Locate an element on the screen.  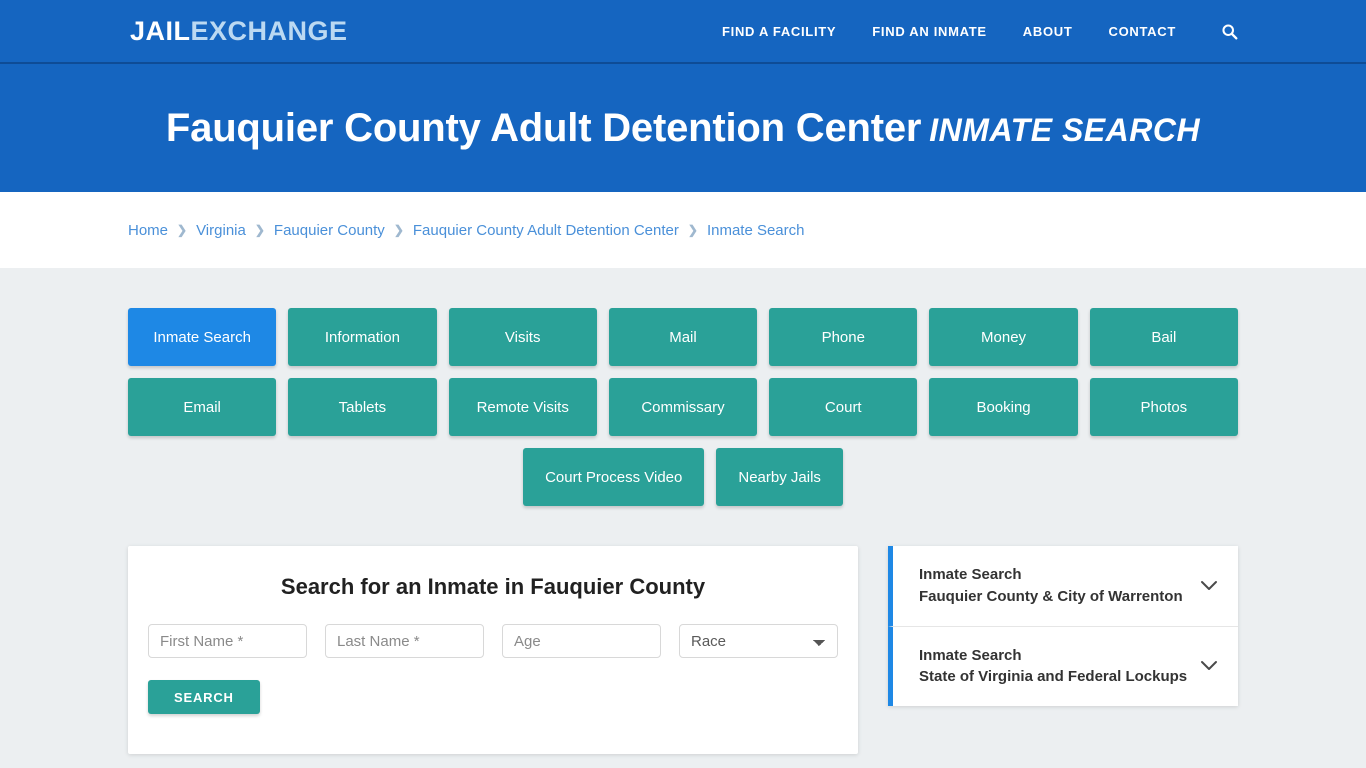
tab-tablets: Tablets is located at coordinates (362, 407).